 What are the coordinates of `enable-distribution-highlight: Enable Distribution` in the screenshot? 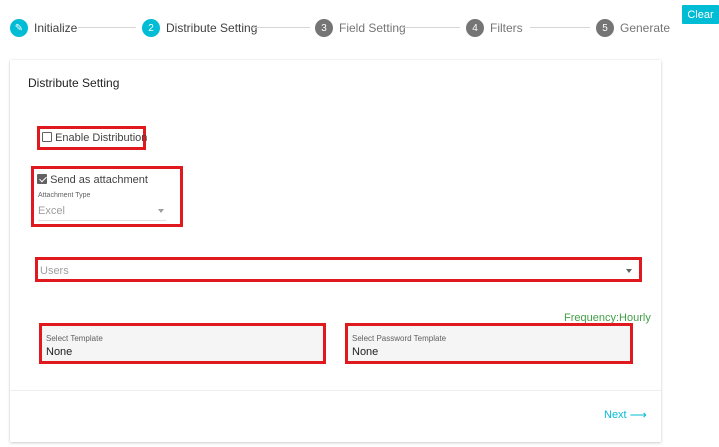 It's located at (92, 138).